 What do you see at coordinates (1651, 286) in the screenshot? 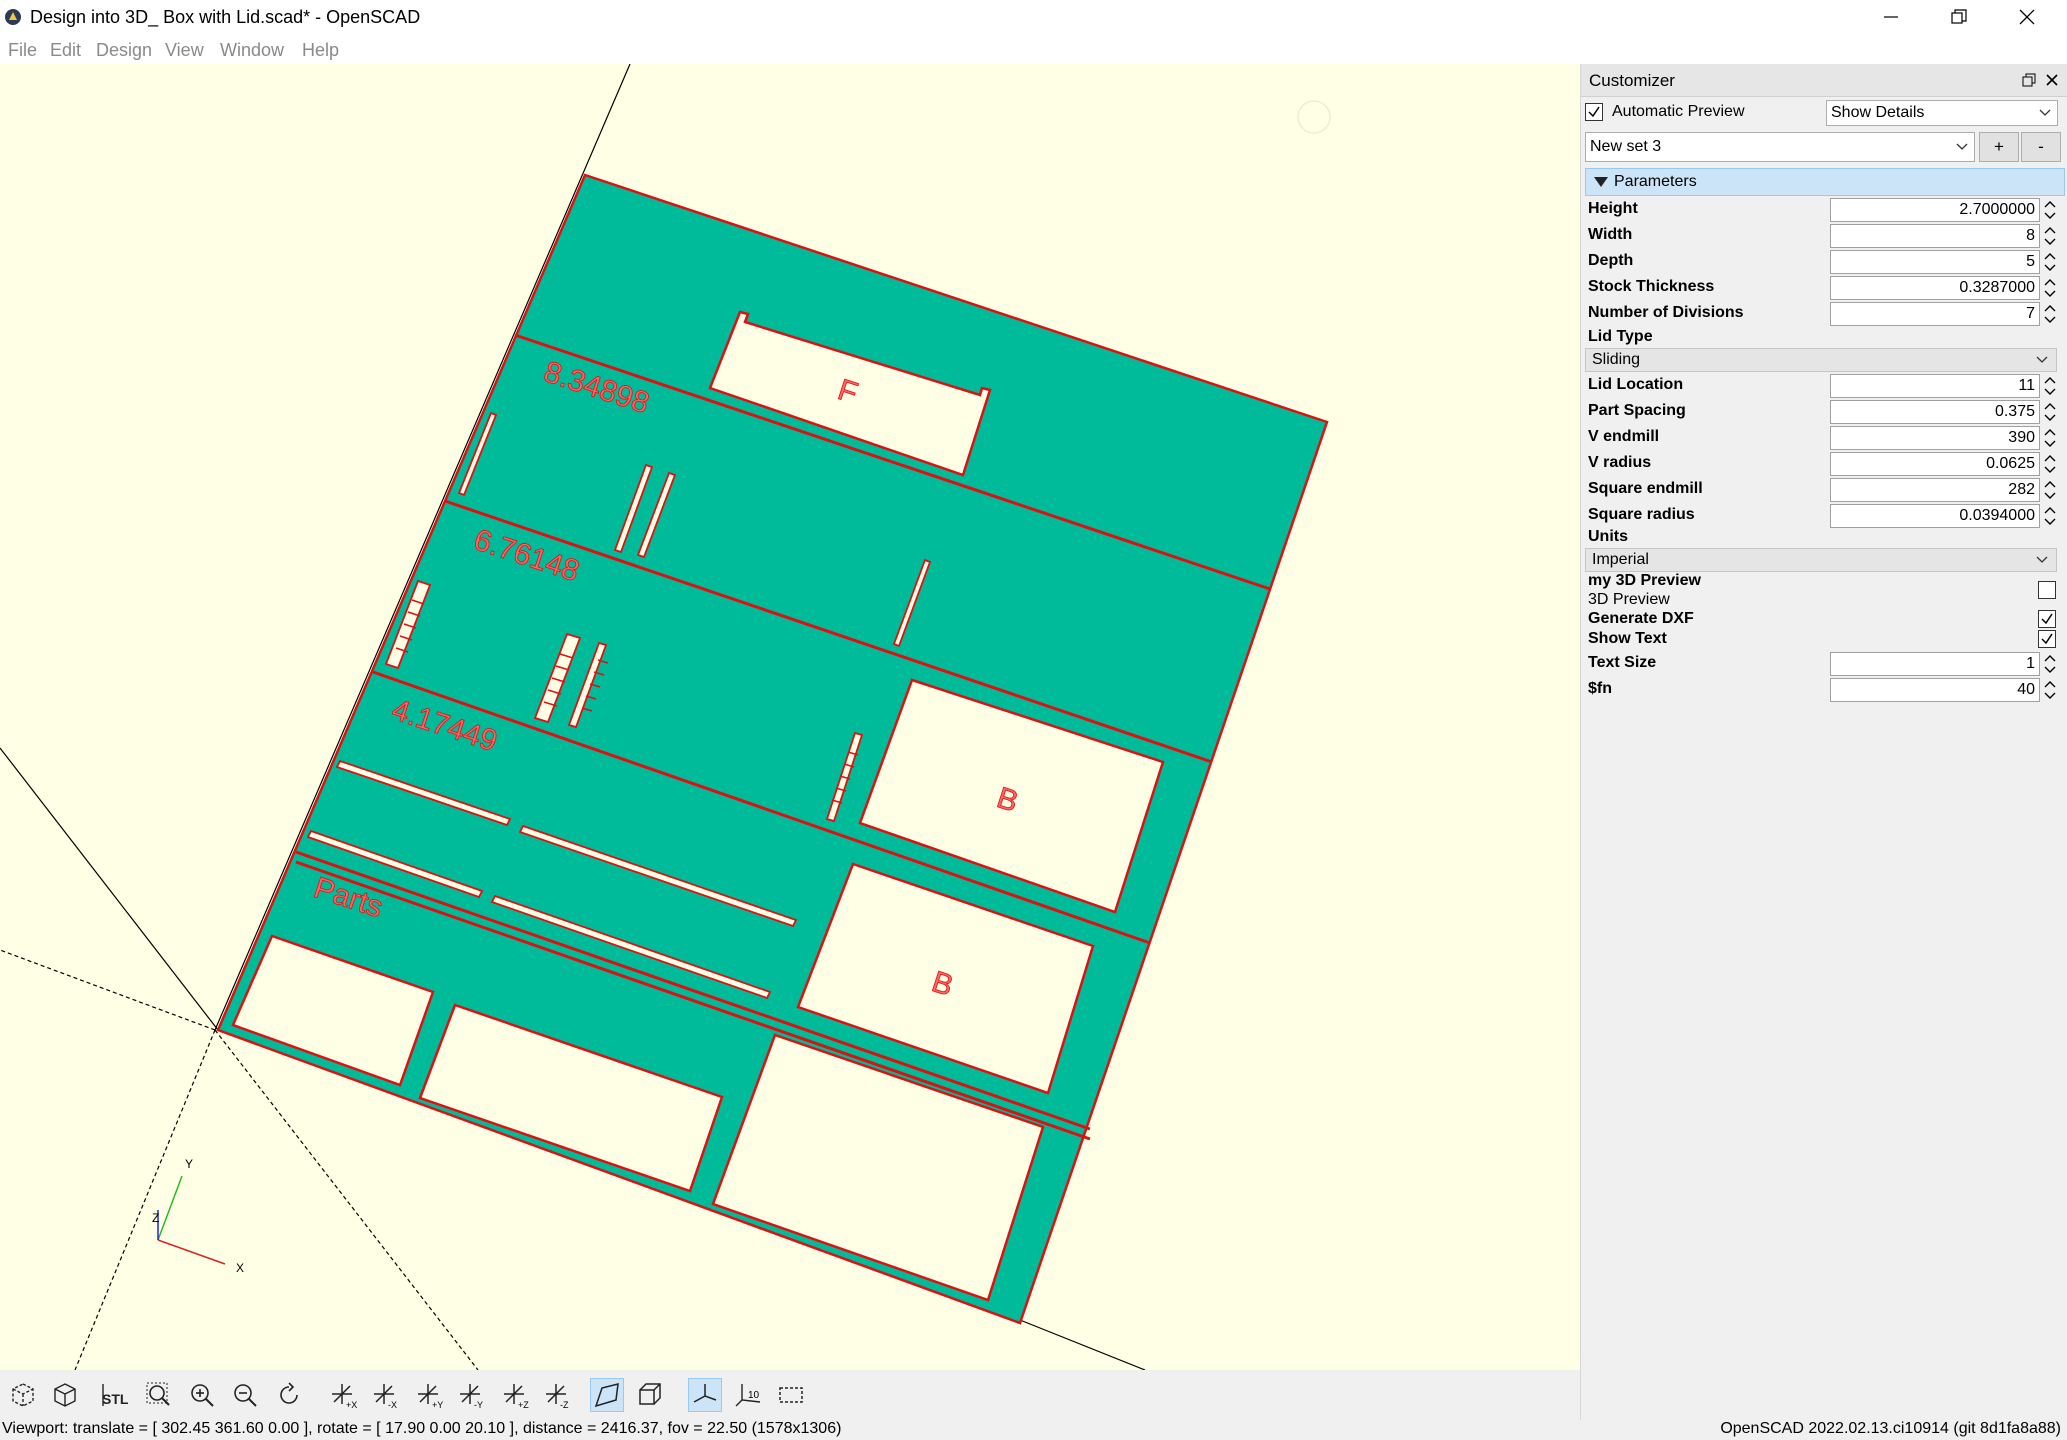
I see `param-label-stock-thickness: Stock Thickness` at bounding box center [1651, 286].